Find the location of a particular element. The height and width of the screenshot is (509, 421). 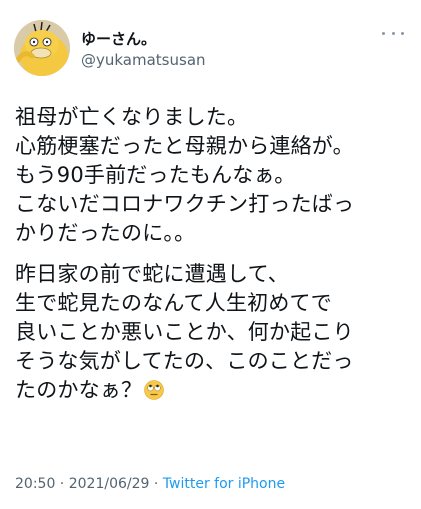

more-options-icon is located at coordinates (393, 33).